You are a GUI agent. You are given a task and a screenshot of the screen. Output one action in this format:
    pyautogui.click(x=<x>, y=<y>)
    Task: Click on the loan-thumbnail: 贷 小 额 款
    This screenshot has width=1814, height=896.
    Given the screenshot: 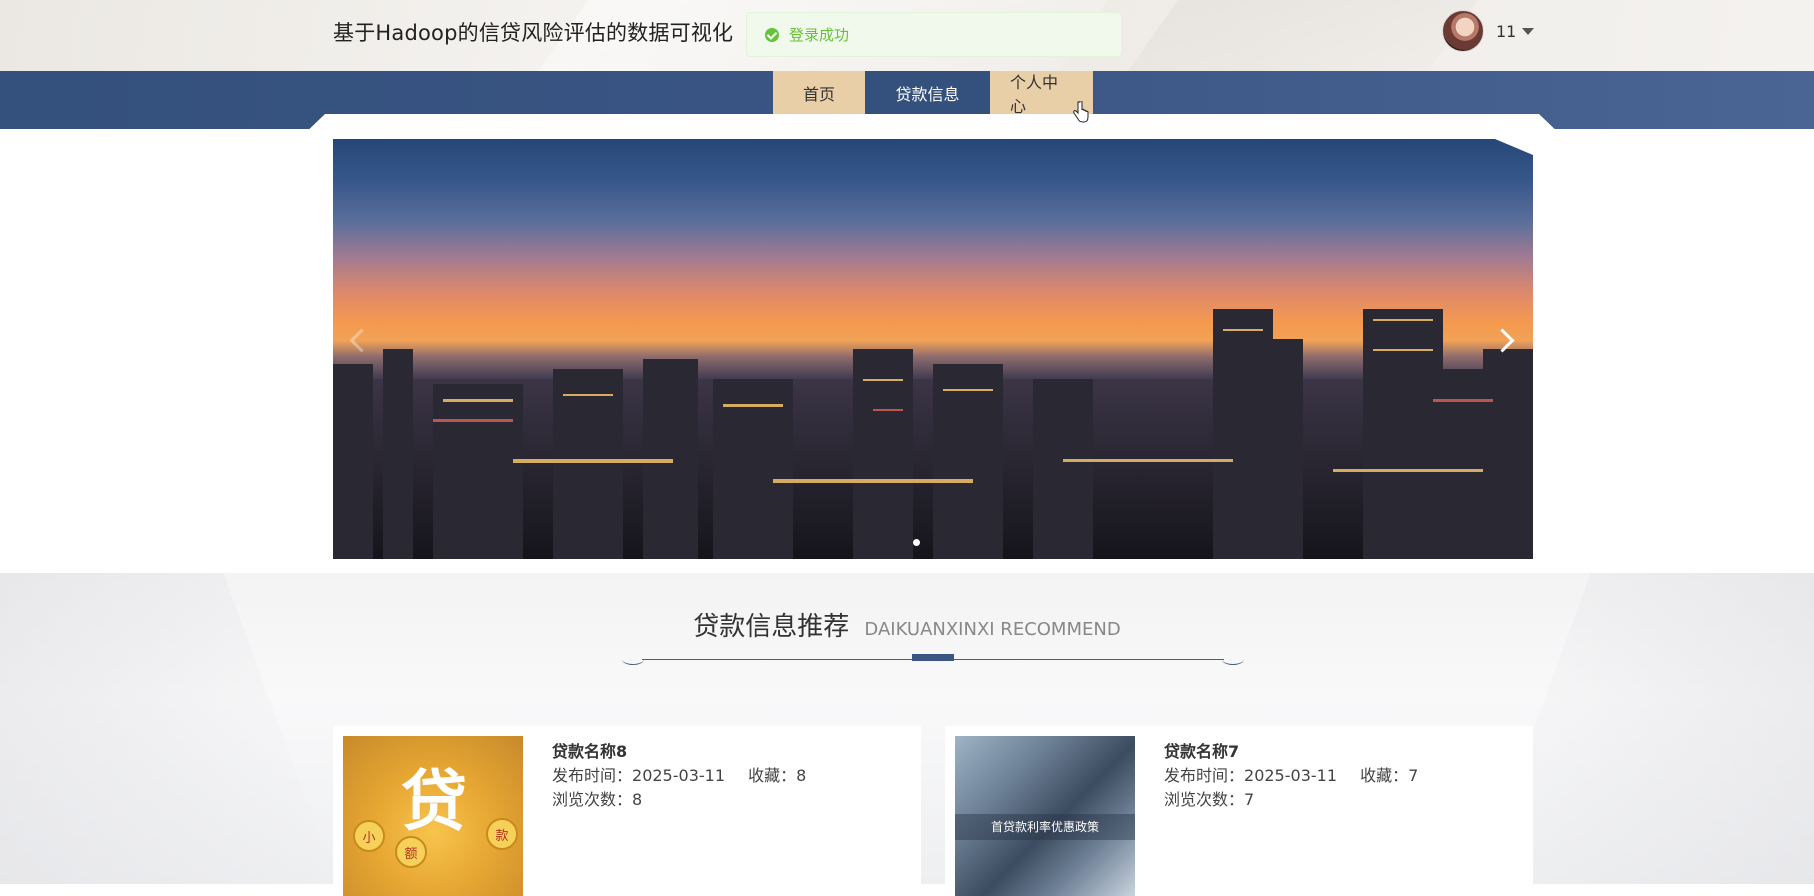 What is the action you would take?
    pyautogui.click(x=433, y=816)
    